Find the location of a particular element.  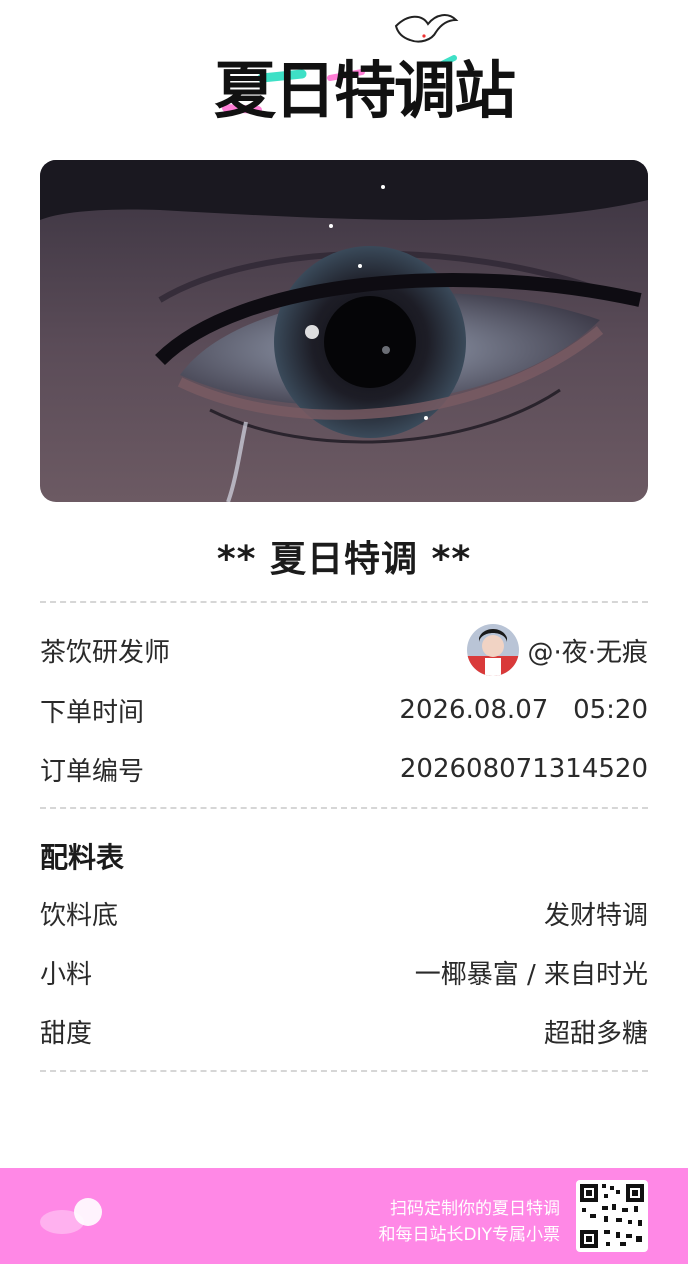

row-order-number: 订单编号 202608071314520 is located at coordinates (344, 769).